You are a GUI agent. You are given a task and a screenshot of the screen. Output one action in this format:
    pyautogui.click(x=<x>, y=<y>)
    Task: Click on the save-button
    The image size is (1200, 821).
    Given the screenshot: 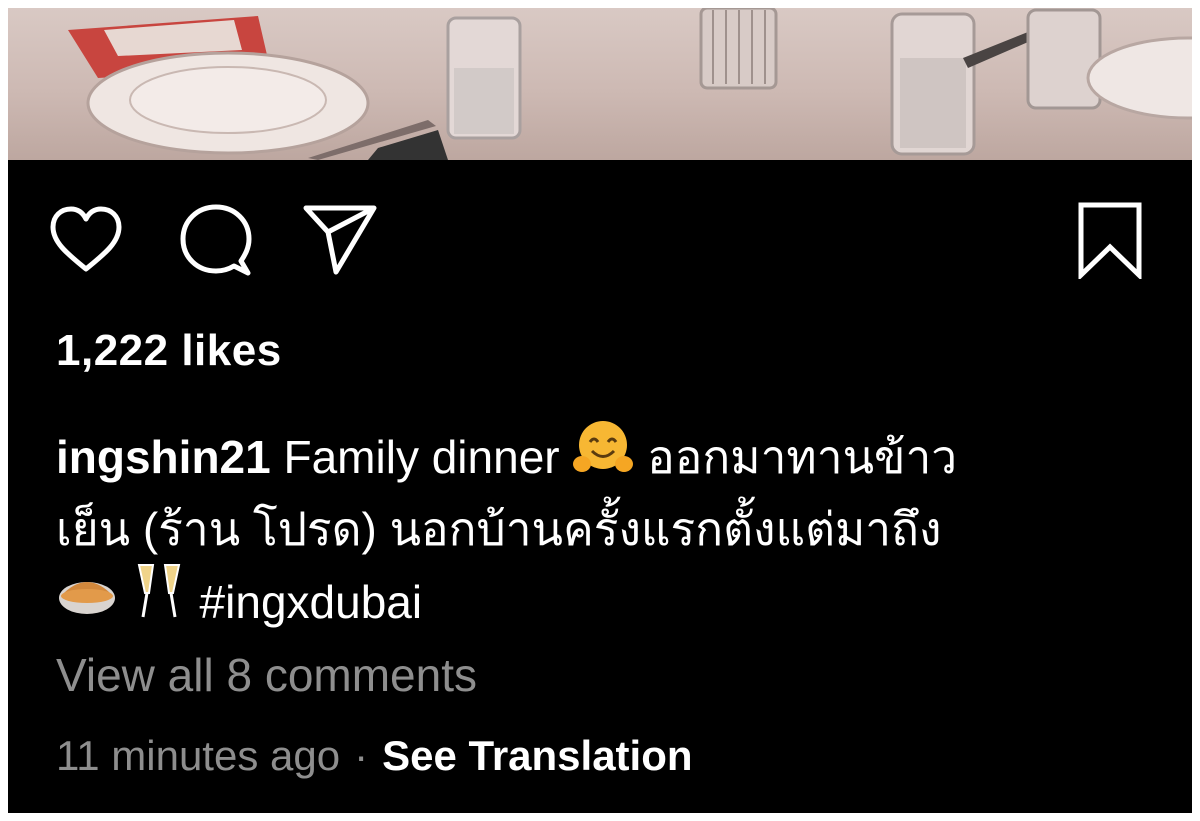 What is the action you would take?
    pyautogui.click(x=1110, y=240)
    